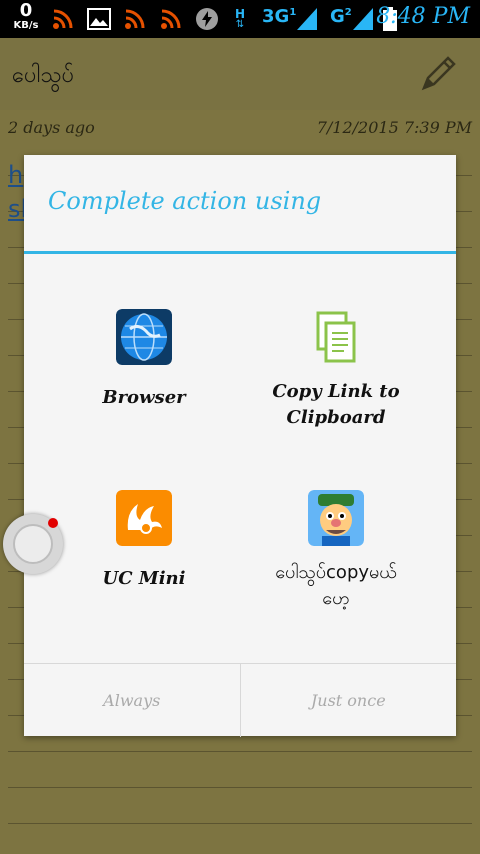  I want to click on uc-mini-icon, so click(144, 518).